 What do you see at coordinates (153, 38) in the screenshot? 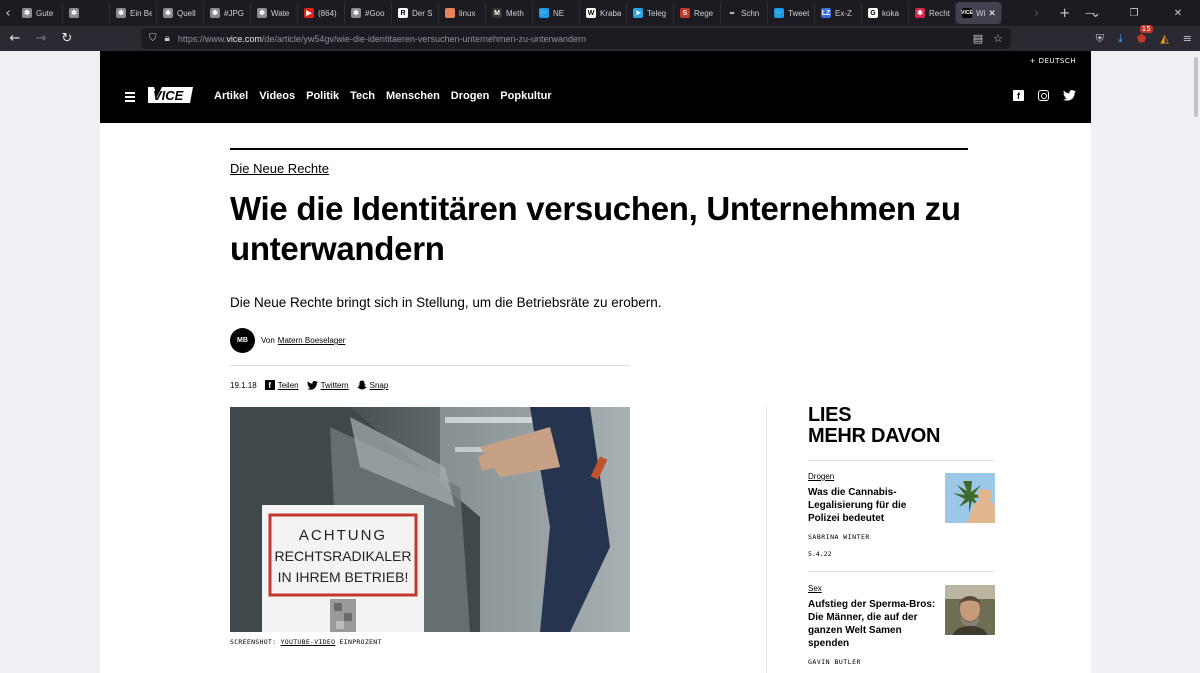
I see `shield-icon: ⛉` at bounding box center [153, 38].